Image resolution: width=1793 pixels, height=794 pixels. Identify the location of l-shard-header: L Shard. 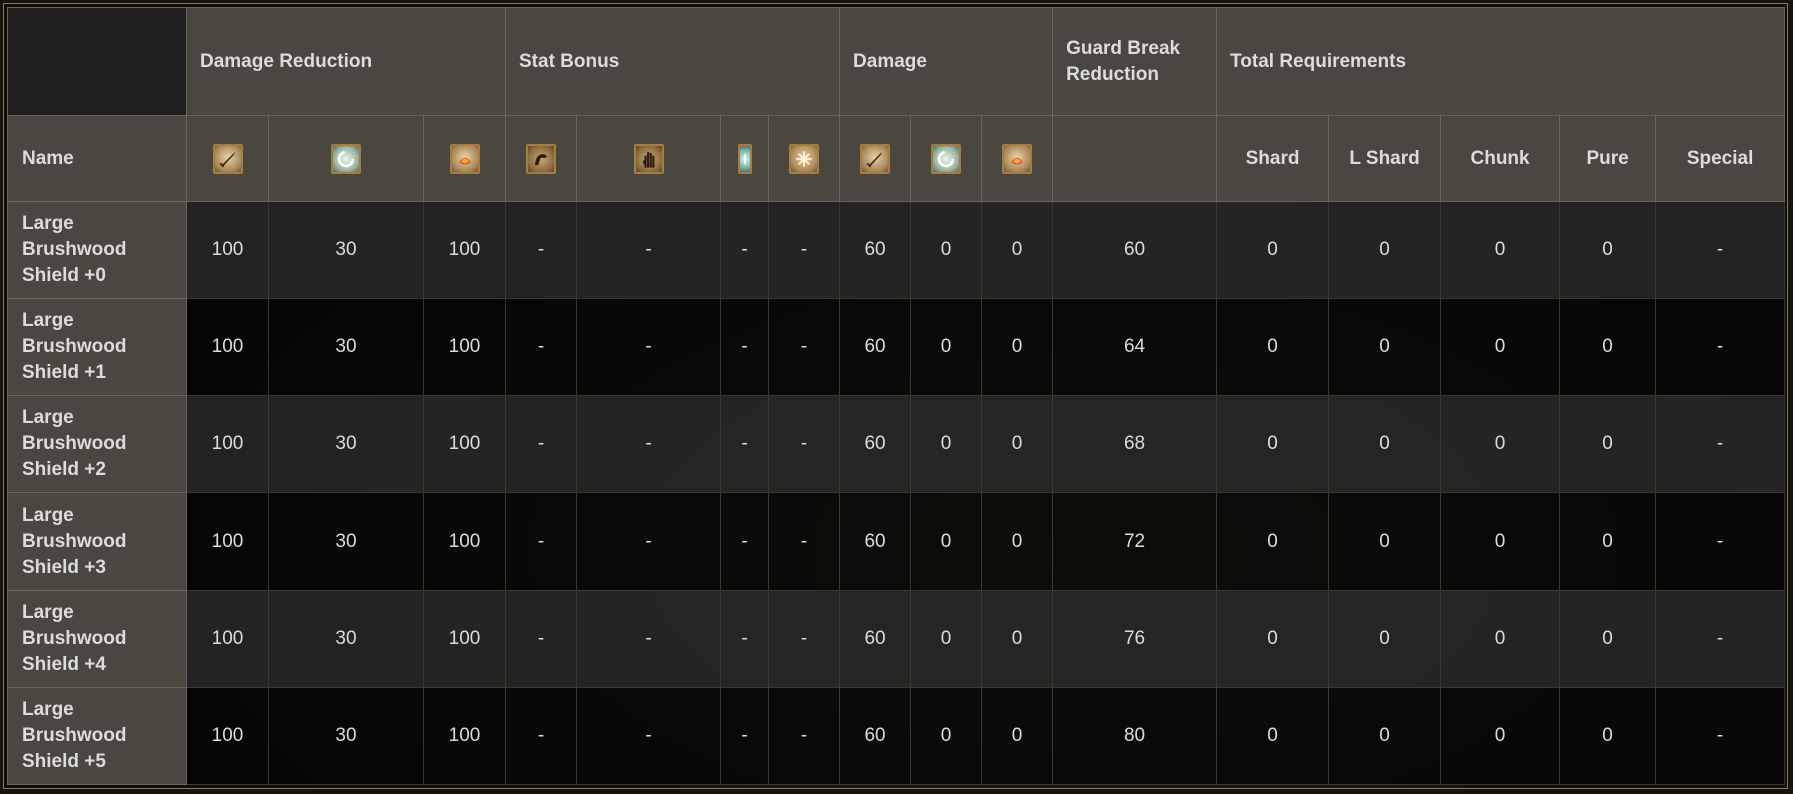
(1385, 158).